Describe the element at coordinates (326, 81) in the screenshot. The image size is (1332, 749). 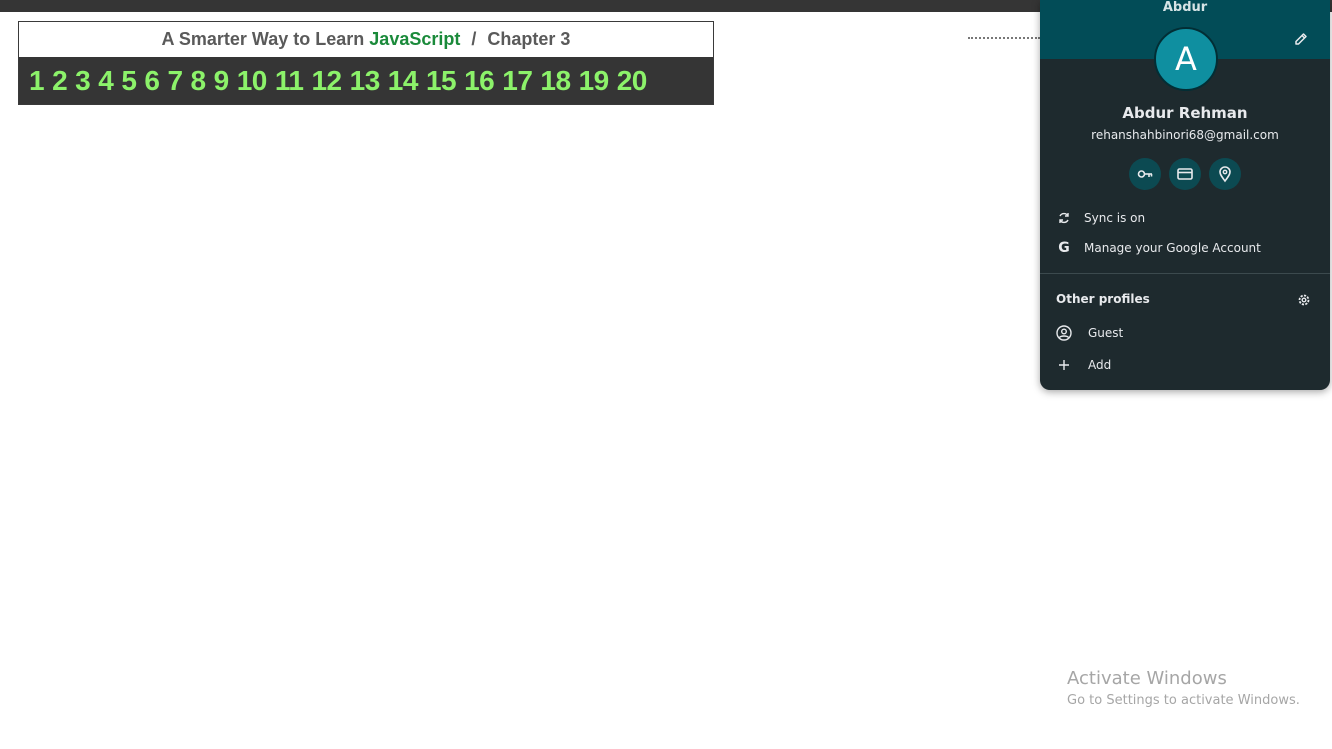
I see `chapter-link: 12` at that location.